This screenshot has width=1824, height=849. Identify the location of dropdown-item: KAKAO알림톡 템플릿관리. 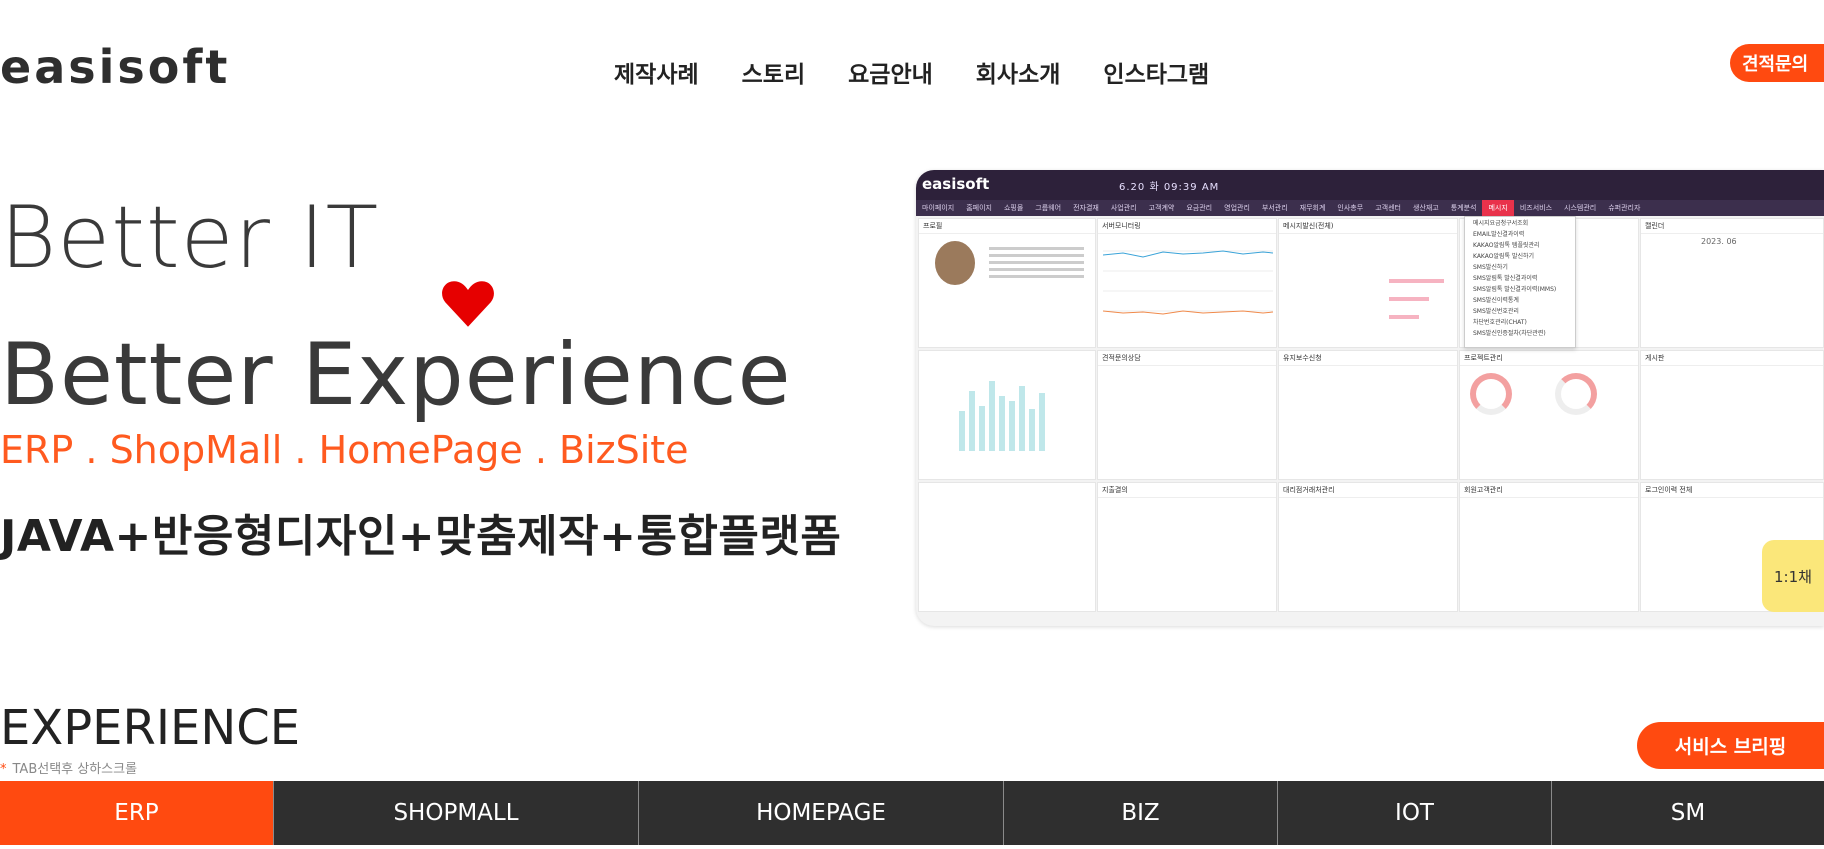
(1506, 245).